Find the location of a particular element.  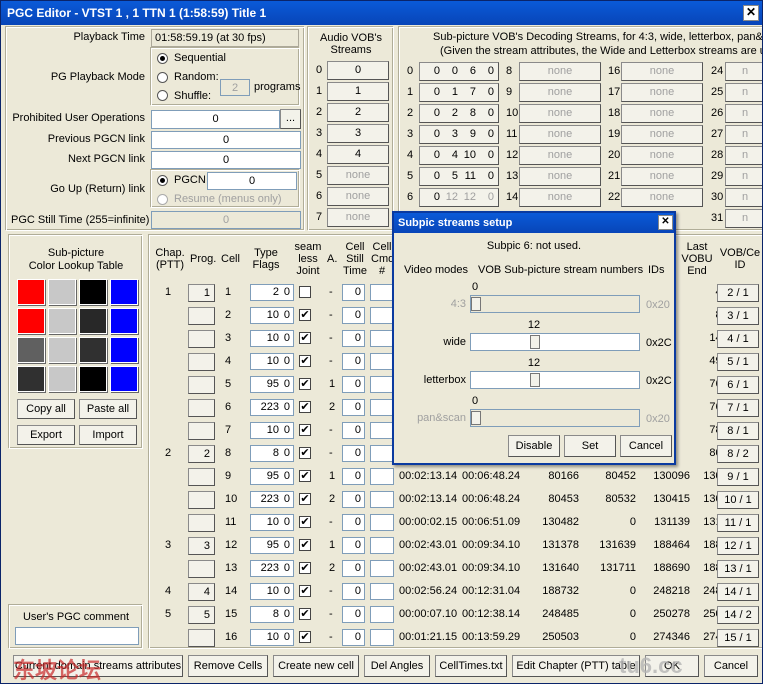

import-button: Import is located at coordinates (108, 435).